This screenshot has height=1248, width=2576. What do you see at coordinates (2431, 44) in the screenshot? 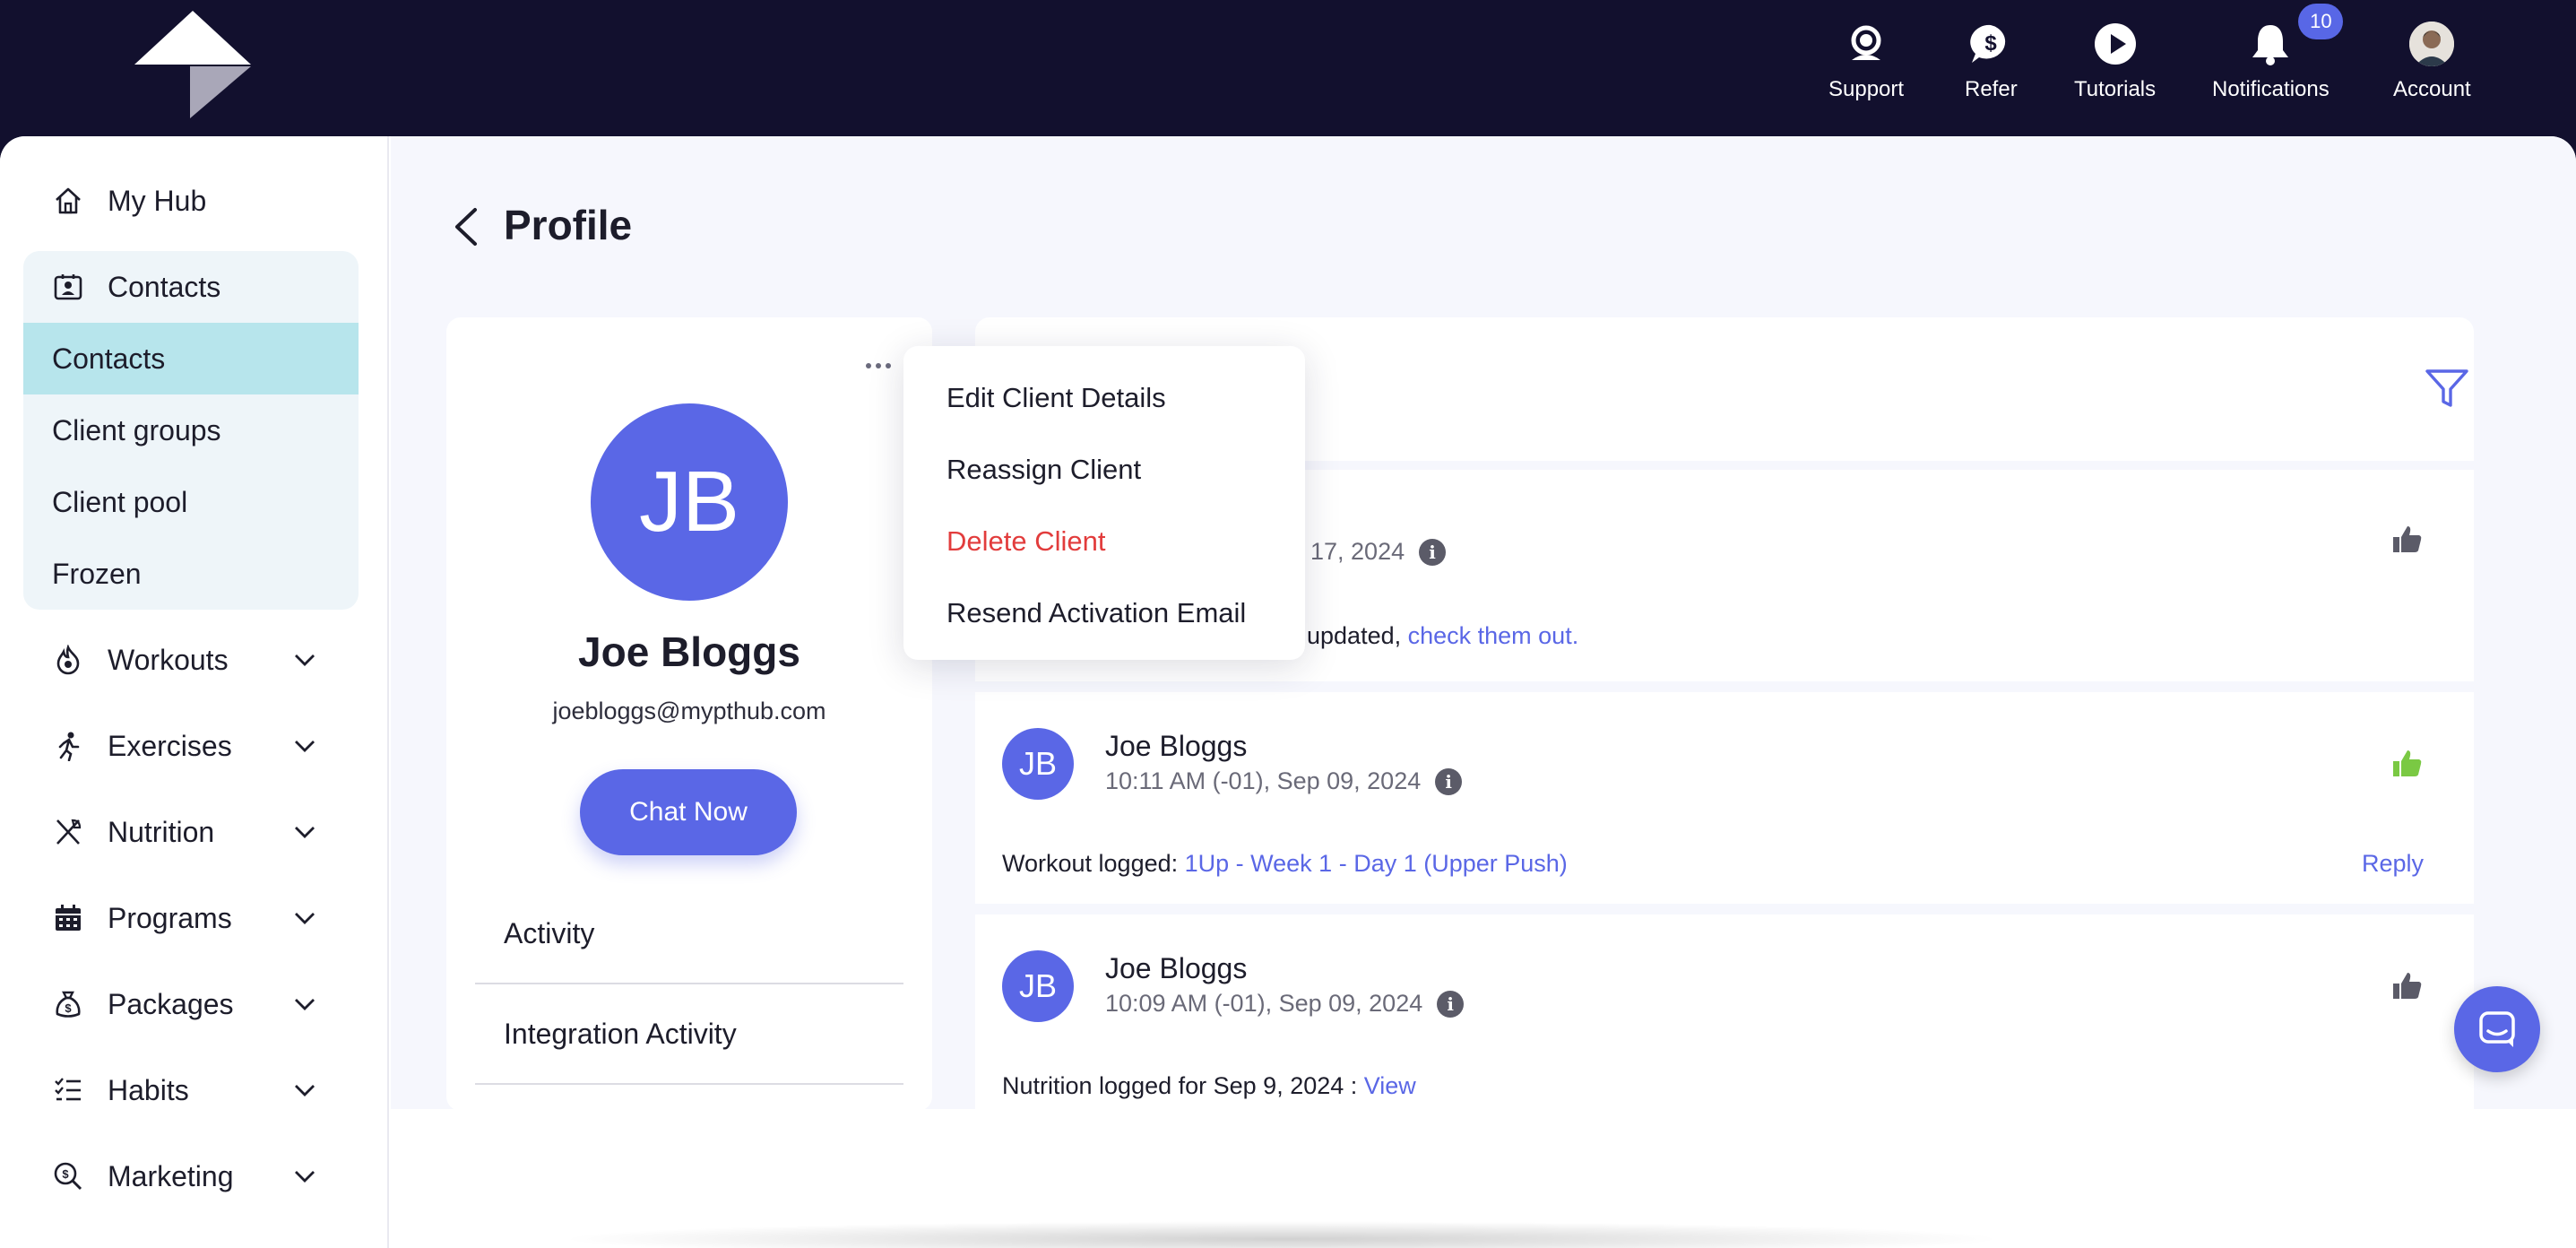
I see `account-avatar` at bounding box center [2431, 44].